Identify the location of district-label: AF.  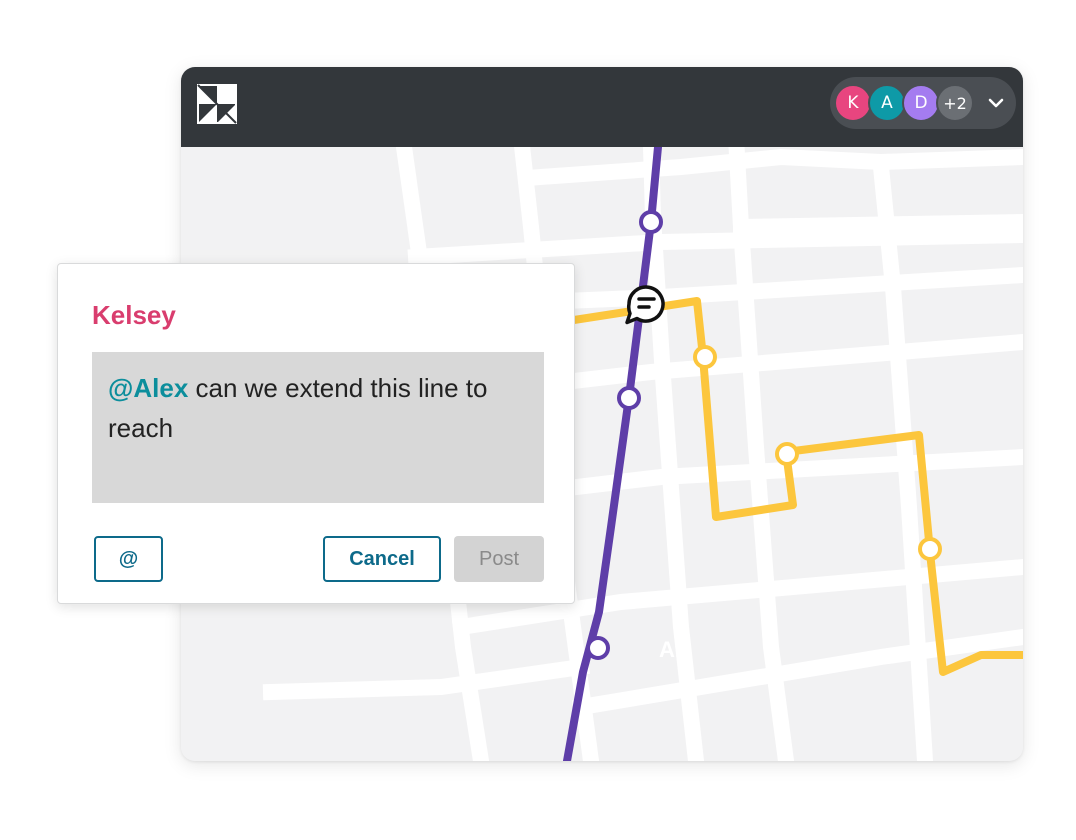
(673, 649).